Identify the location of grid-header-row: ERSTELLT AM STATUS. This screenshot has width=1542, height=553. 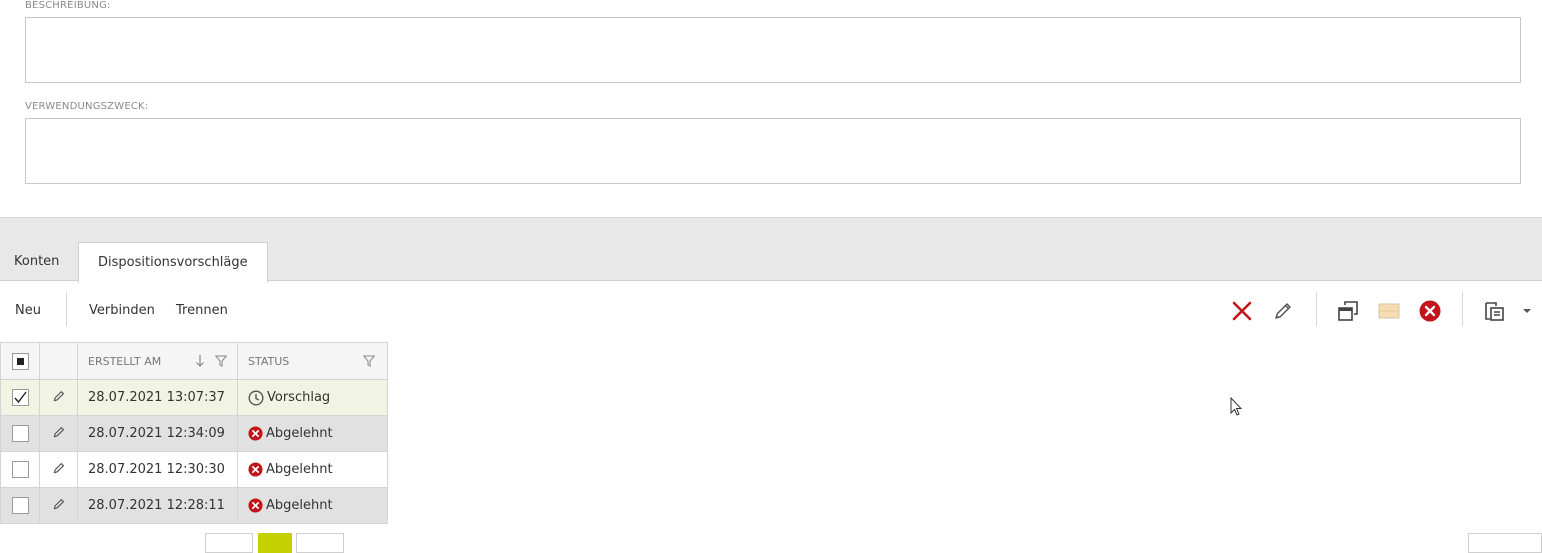
(194, 361).